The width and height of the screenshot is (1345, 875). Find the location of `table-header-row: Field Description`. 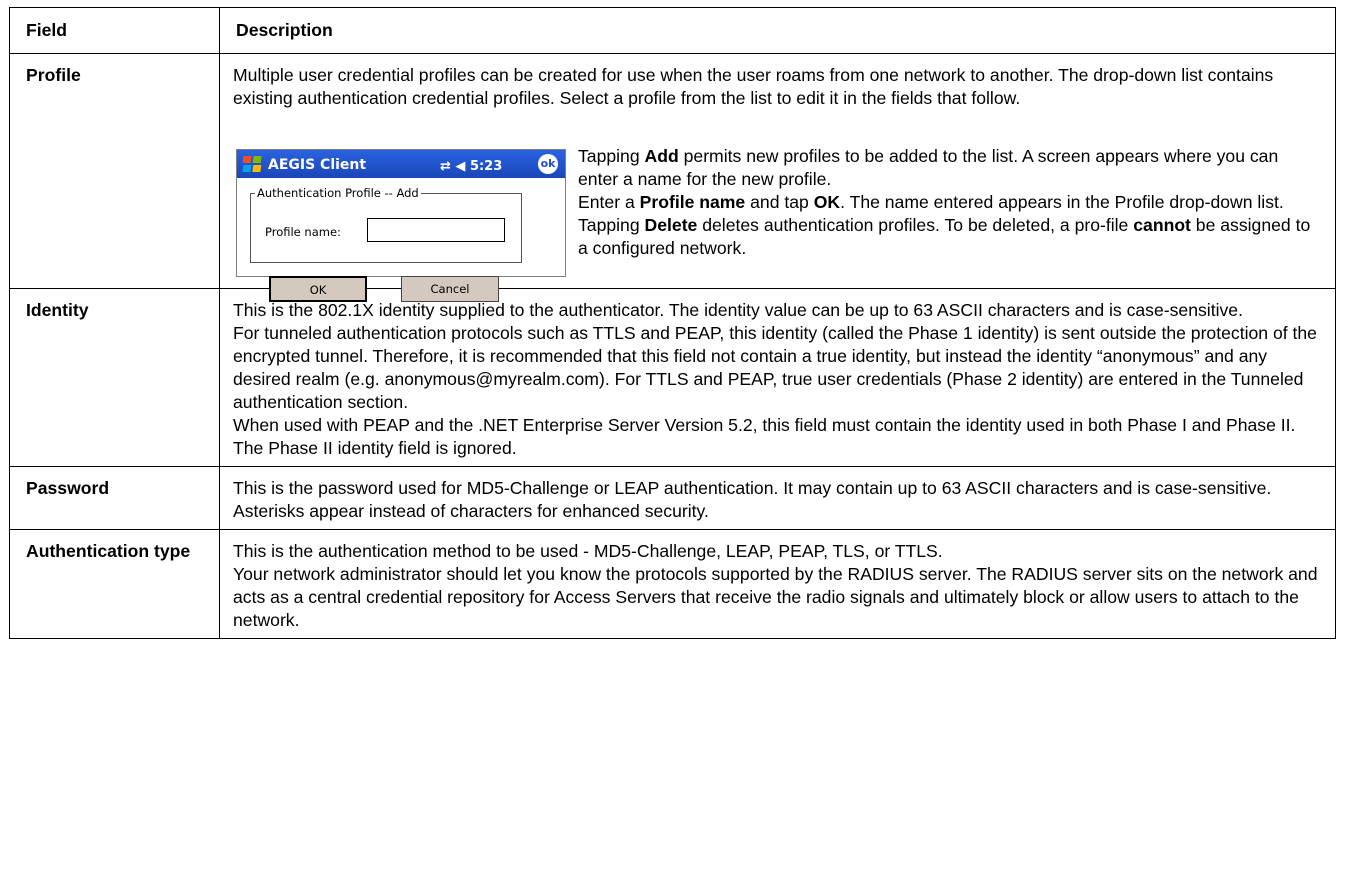

table-header-row: Field Description is located at coordinates (672, 30).